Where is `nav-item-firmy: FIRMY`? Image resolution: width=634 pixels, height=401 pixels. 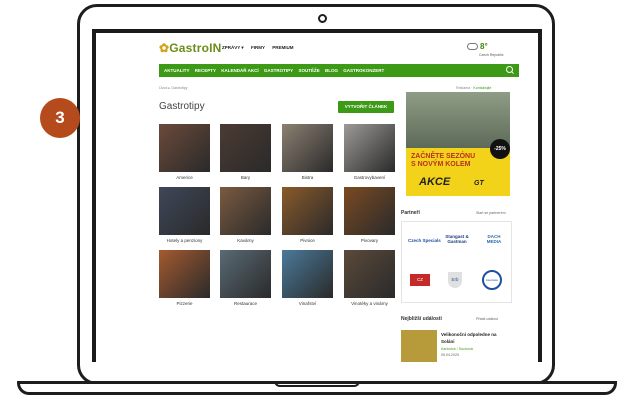
nav-item-firmy: FIRMY is located at coordinates (258, 47).